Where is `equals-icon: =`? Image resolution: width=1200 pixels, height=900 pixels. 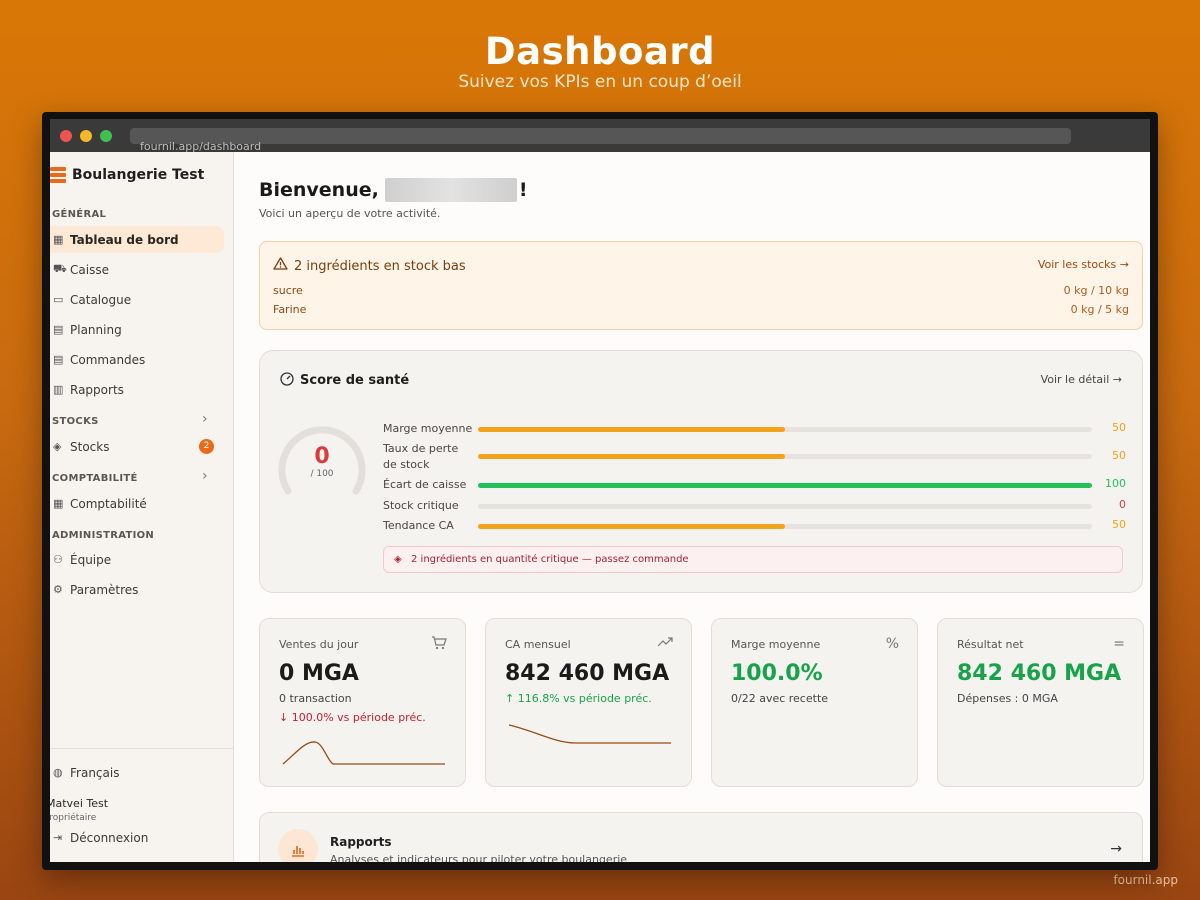
equals-icon: = is located at coordinates (1119, 644).